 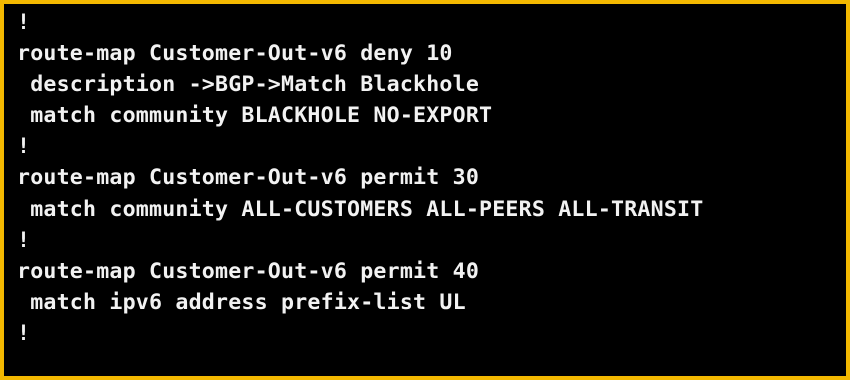 What do you see at coordinates (241, 302) in the screenshot?
I see `match-ipv6-prefix-list: match ipv6 address prefix-list UL` at bounding box center [241, 302].